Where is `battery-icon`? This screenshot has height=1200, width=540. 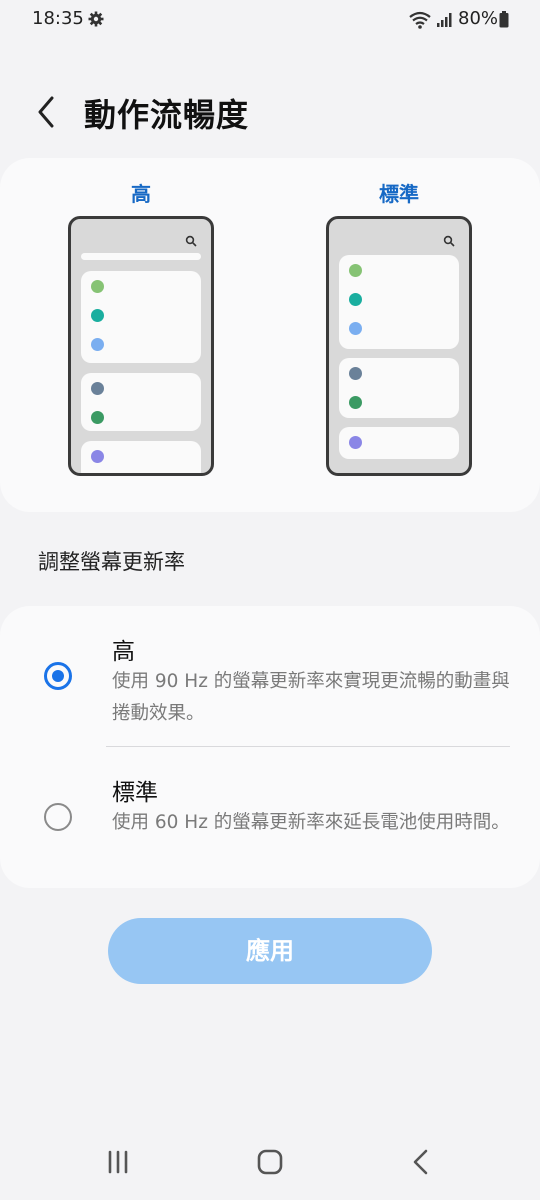 battery-icon is located at coordinates (504, 19).